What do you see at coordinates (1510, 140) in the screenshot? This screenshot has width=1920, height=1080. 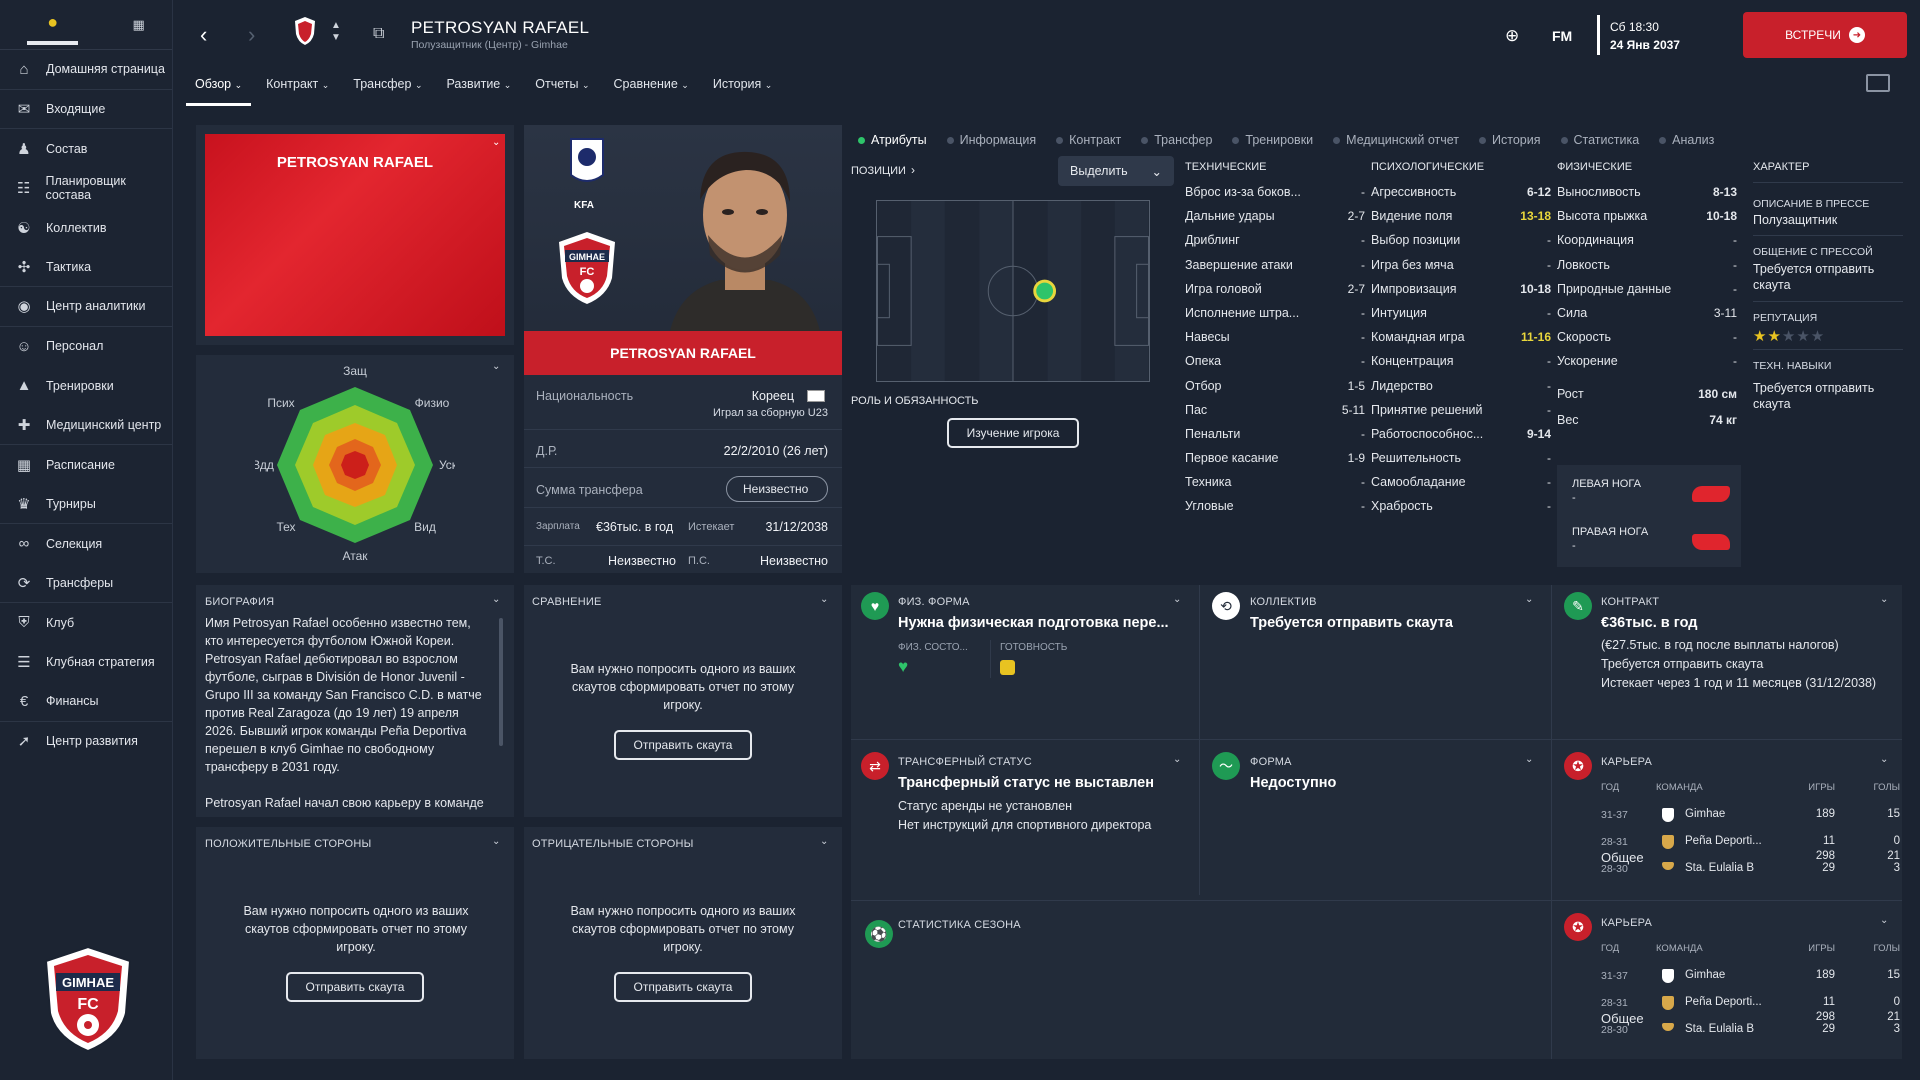 I see `attr-tab: История` at bounding box center [1510, 140].